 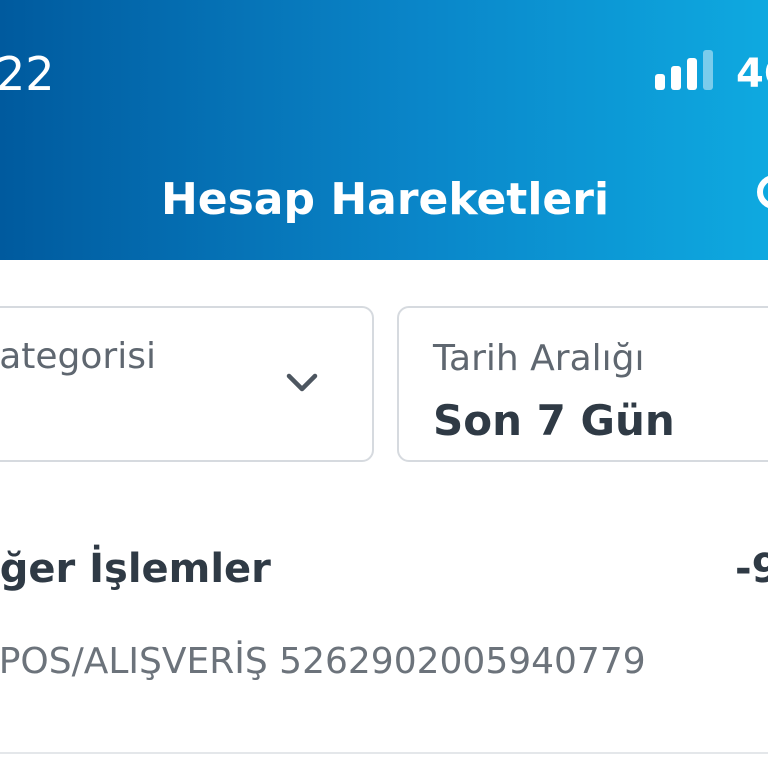 What do you see at coordinates (135, 569) in the screenshot?
I see `transaction-category: iğer İşlemler` at bounding box center [135, 569].